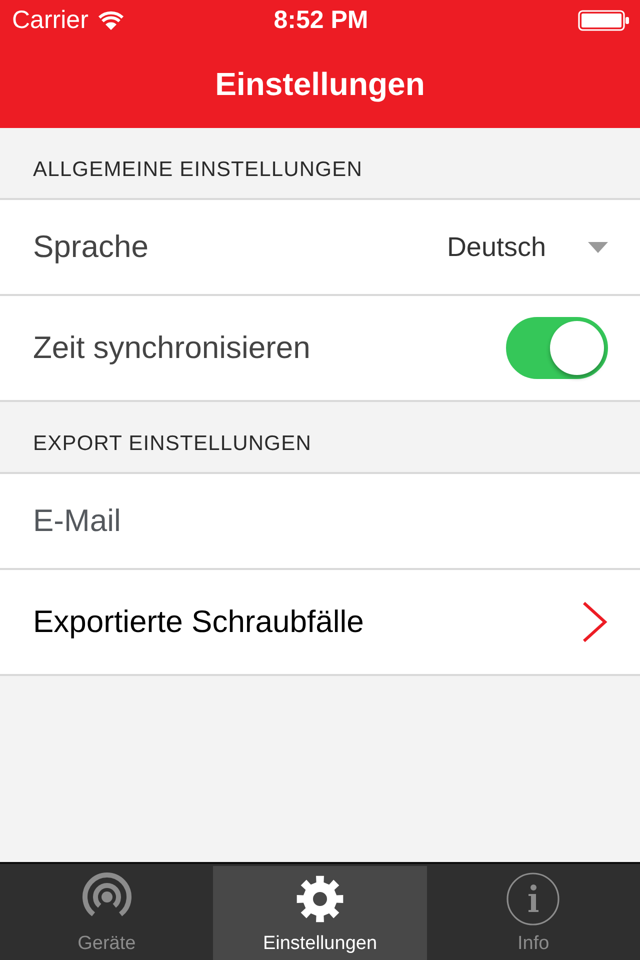 The image size is (640, 960). What do you see at coordinates (90, 247) in the screenshot?
I see `row-label: Sprache` at bounding box center [90, 247].